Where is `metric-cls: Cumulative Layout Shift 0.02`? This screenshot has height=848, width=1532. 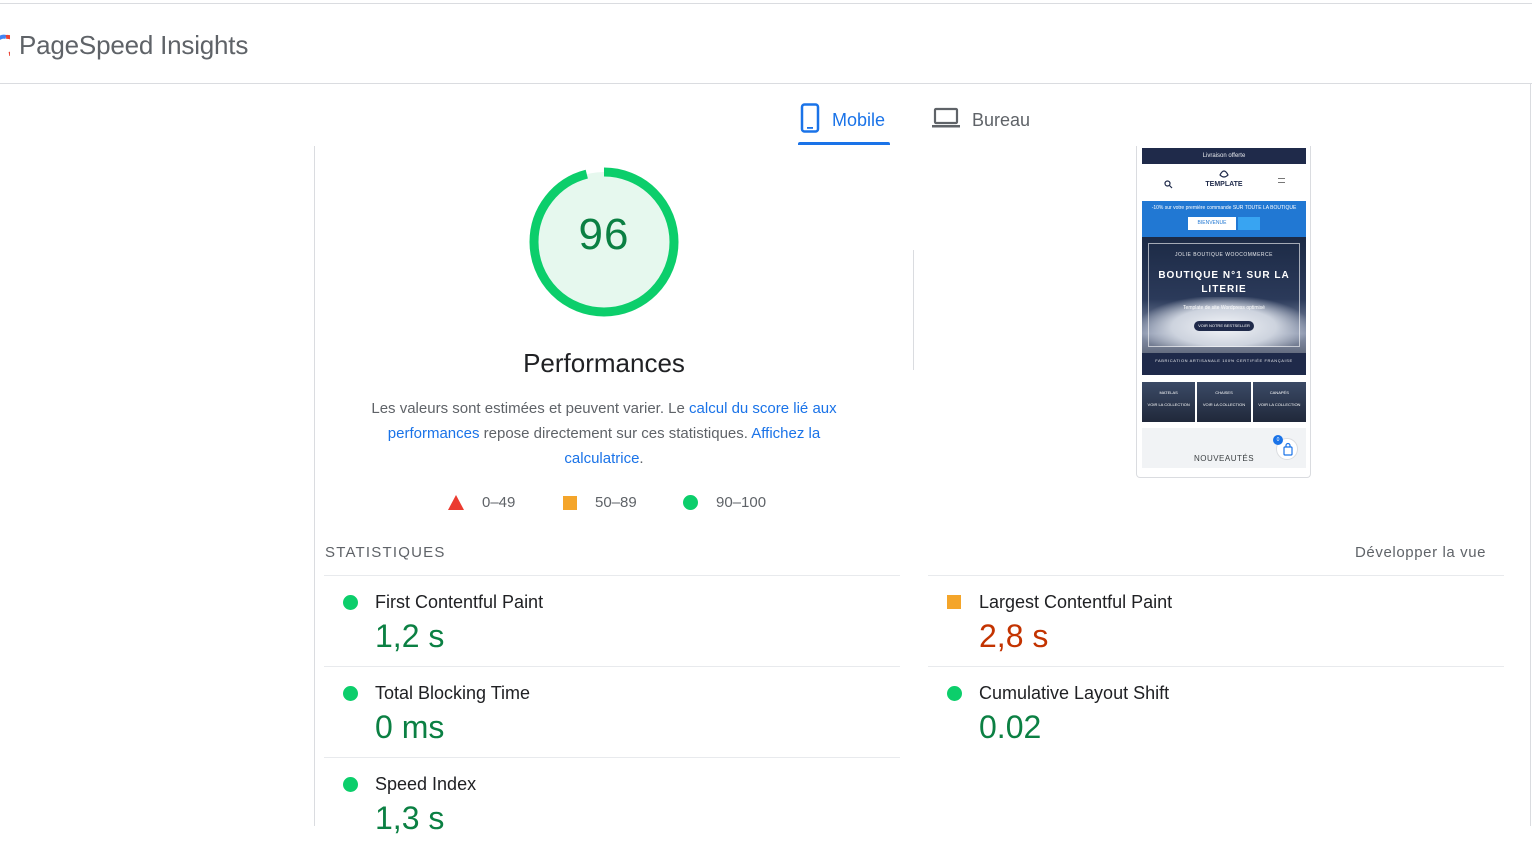
metric-cls: Cumulative Layout Shift 0.02 is located at coordinates (1208, 712).